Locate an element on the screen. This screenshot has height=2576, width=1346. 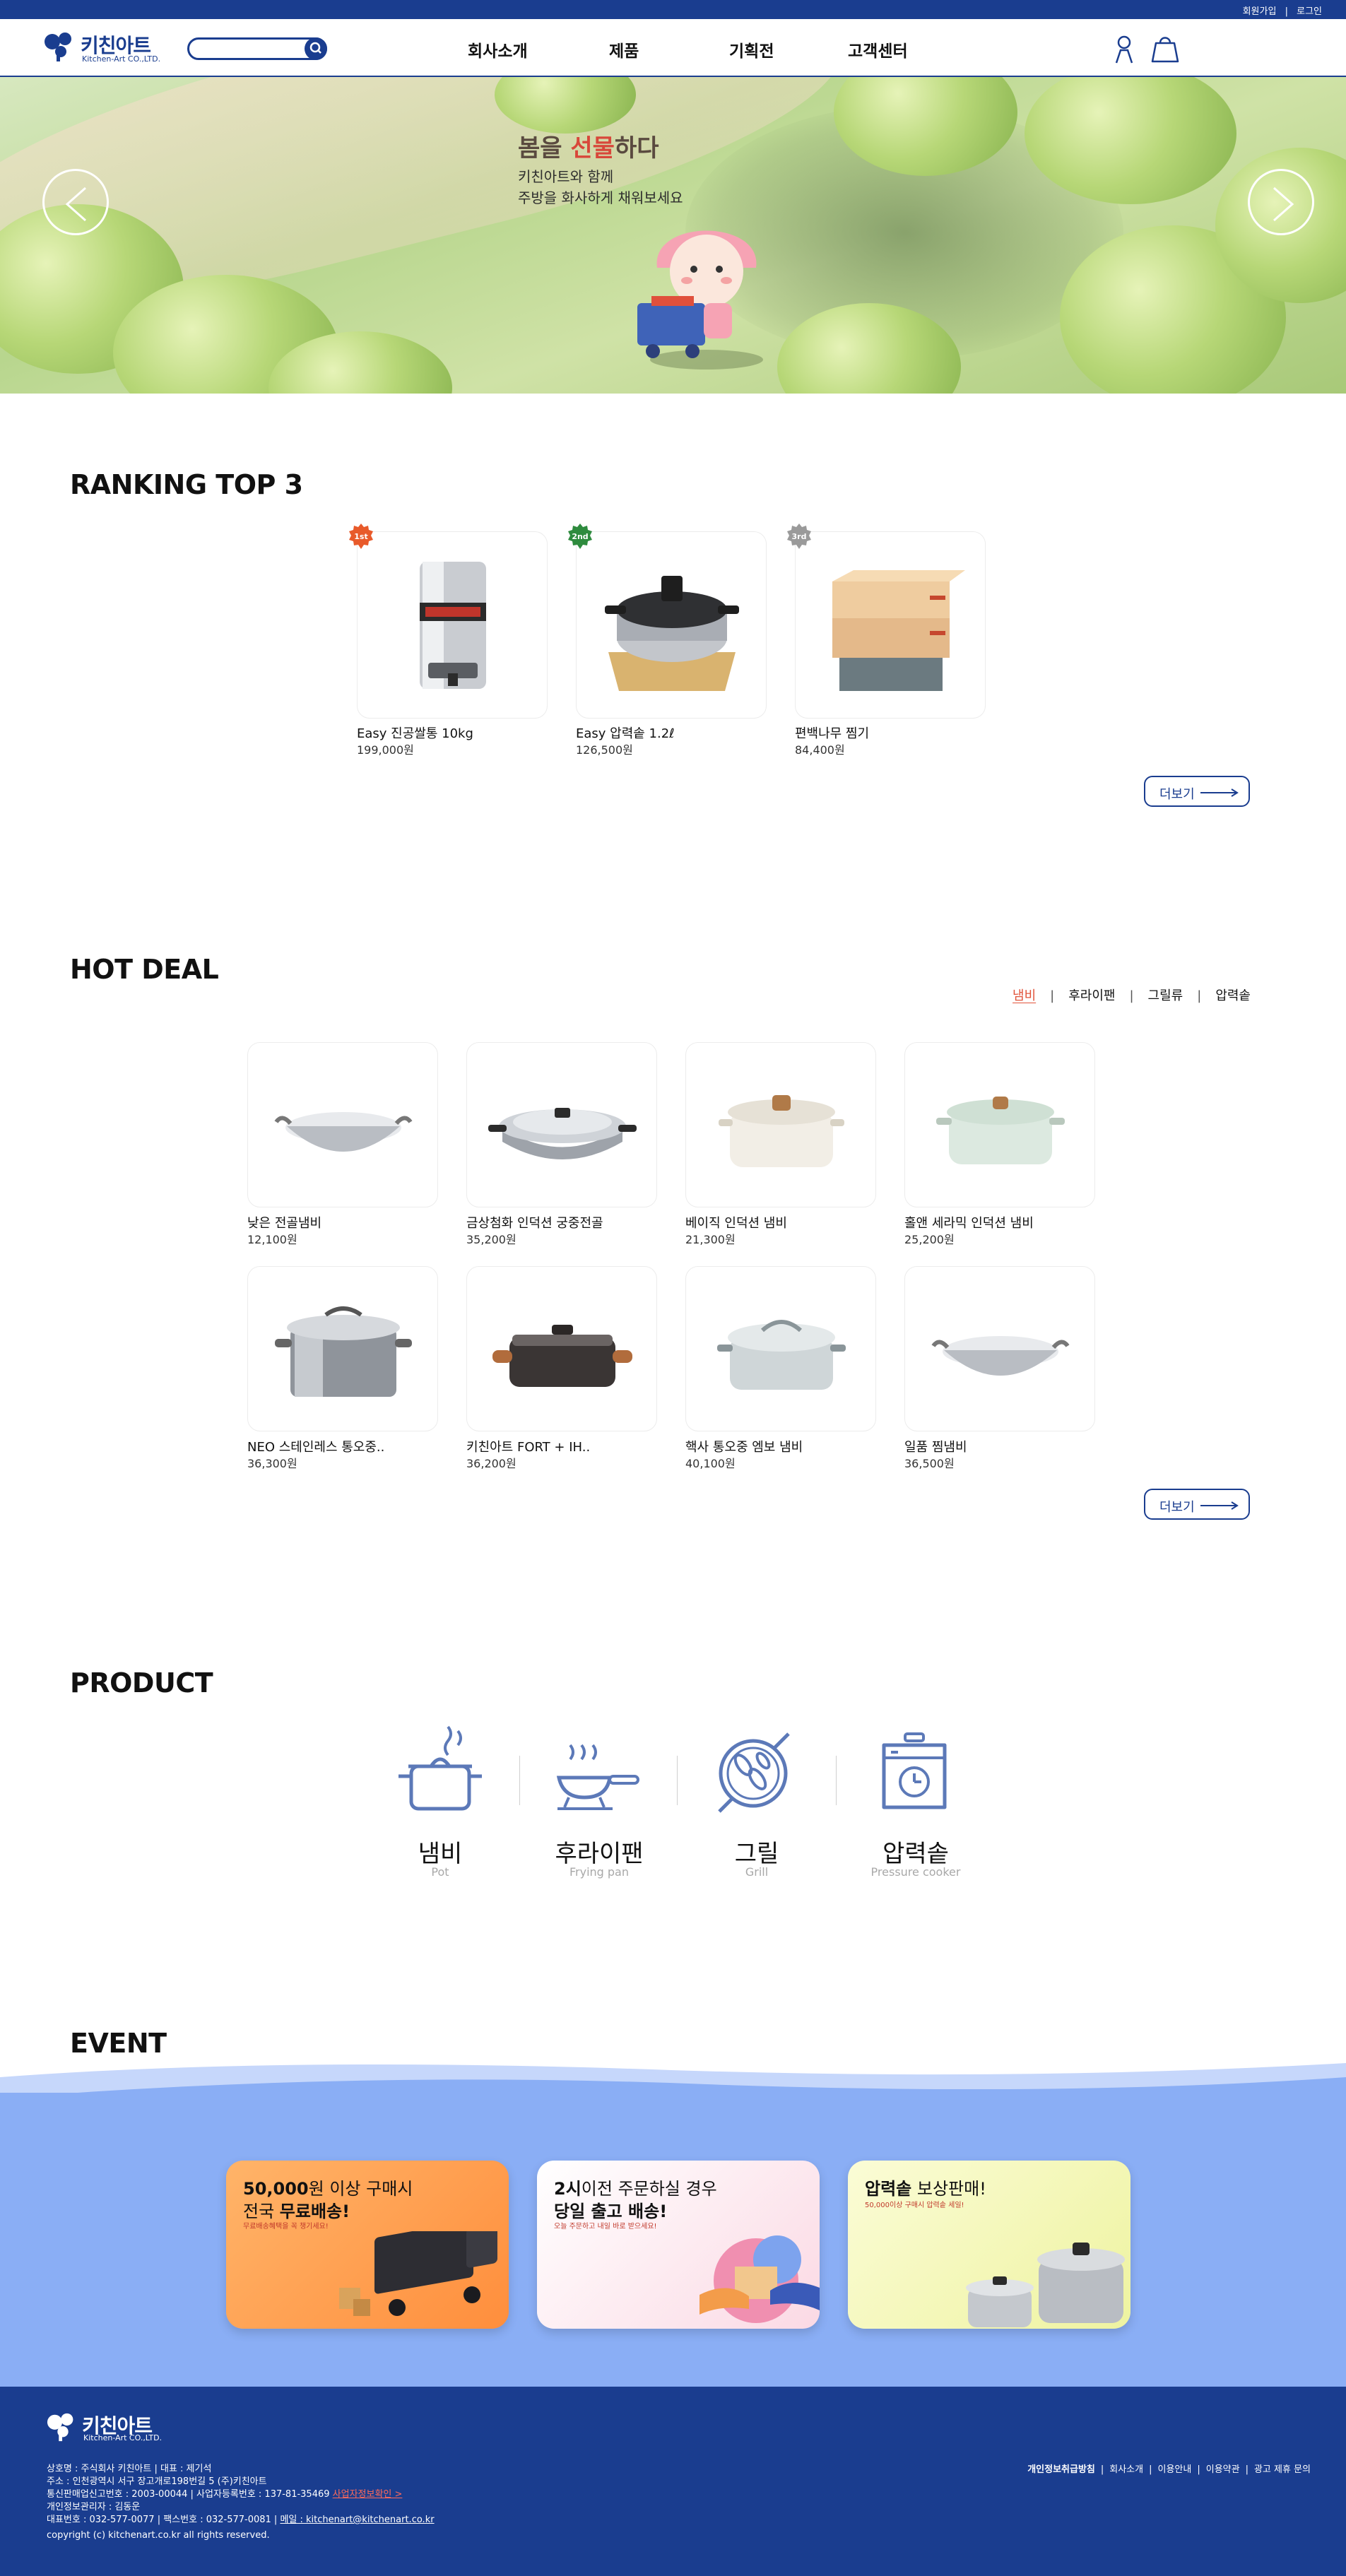
fort-ih-pot-image is located at coordinates (562, 1356).